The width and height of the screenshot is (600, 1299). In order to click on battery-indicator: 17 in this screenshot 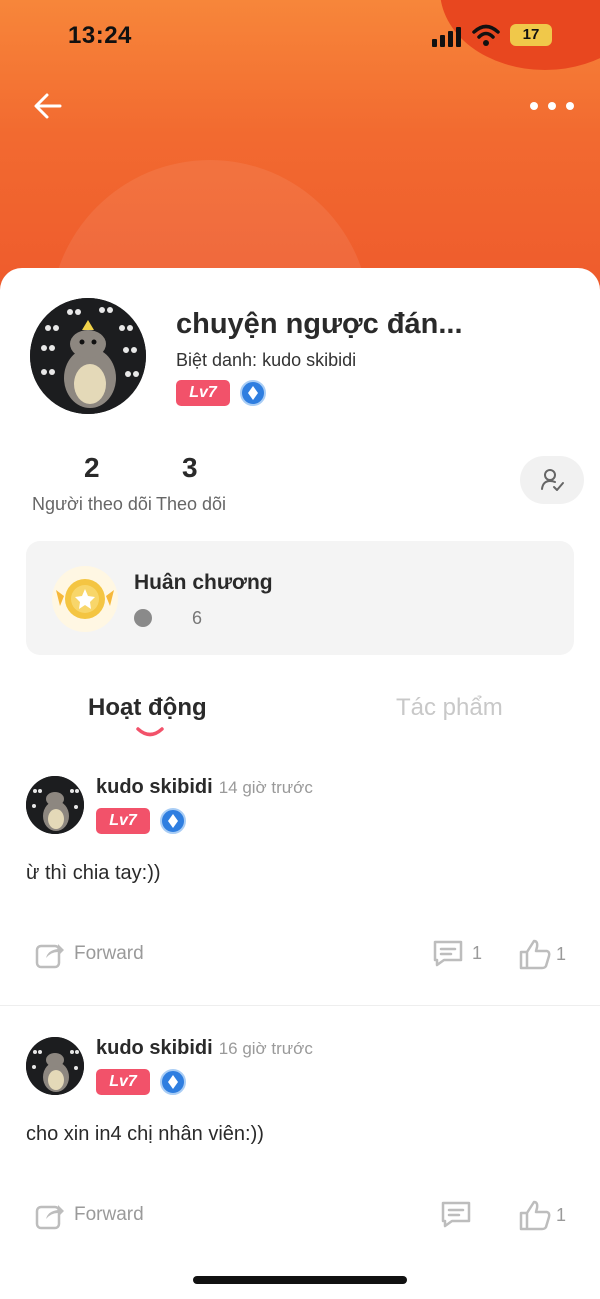, I will do `click(531, 35)`.